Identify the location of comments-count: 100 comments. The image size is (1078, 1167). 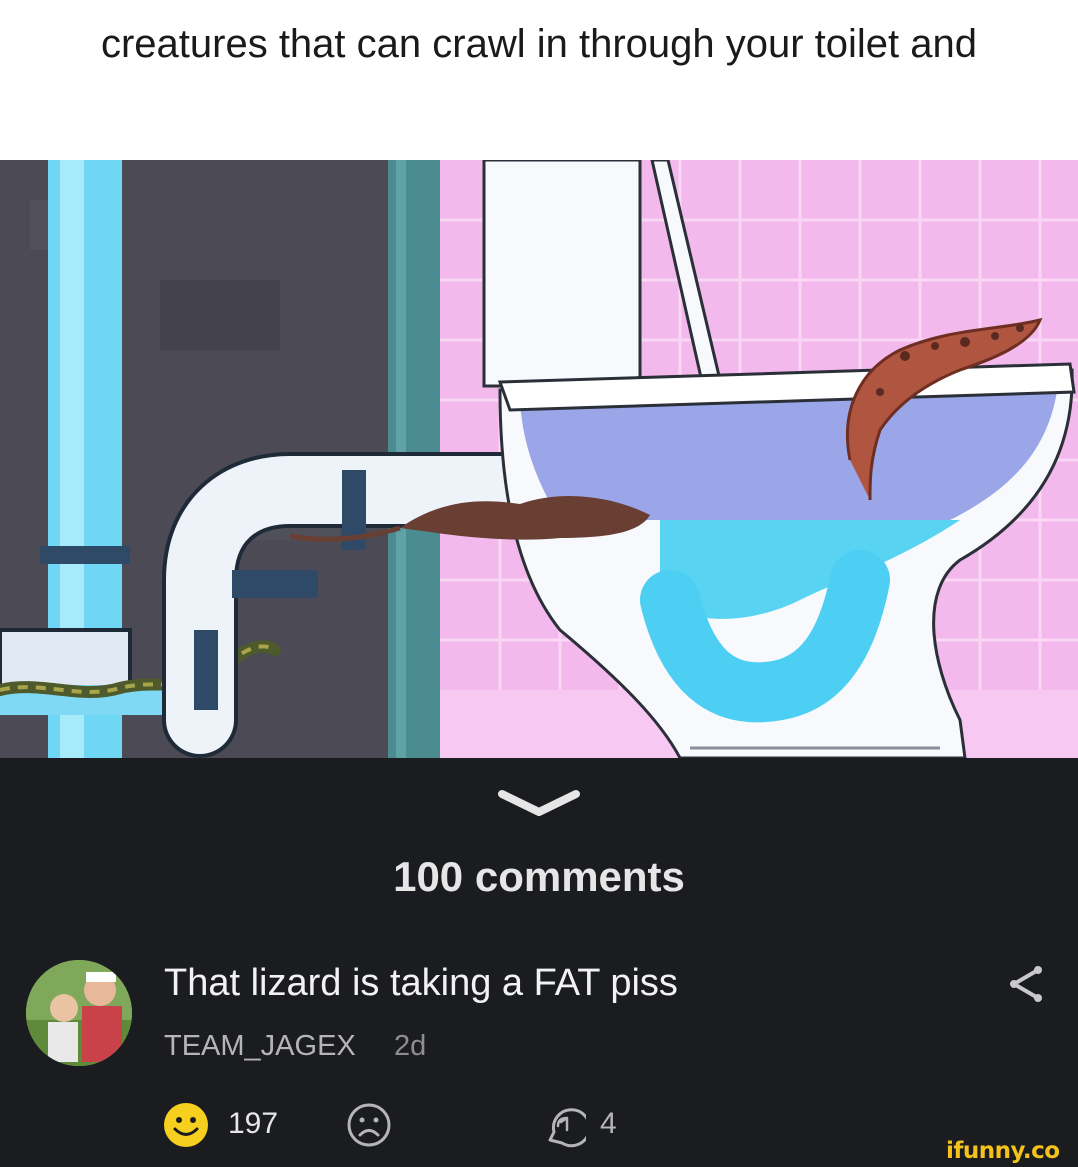
(539, 876).